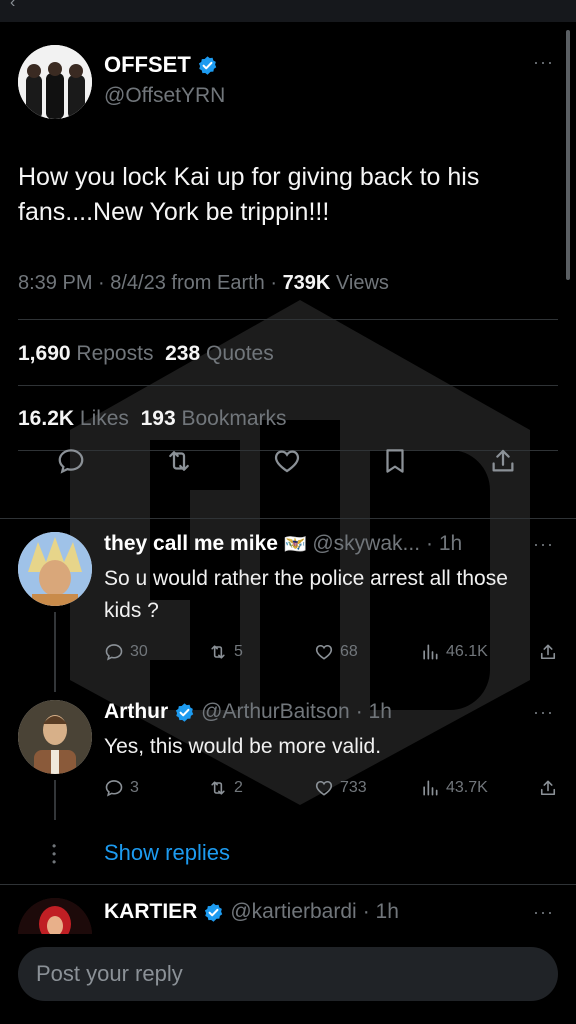  I want to click on views-count: 739K, so click(306, 283).